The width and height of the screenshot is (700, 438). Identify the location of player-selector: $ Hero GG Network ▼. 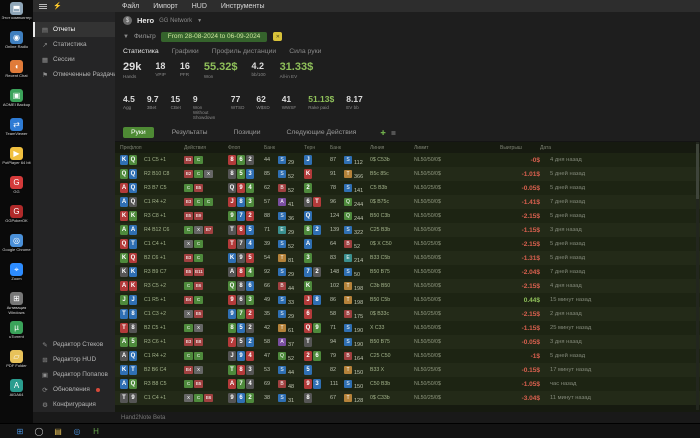
(407, 20).